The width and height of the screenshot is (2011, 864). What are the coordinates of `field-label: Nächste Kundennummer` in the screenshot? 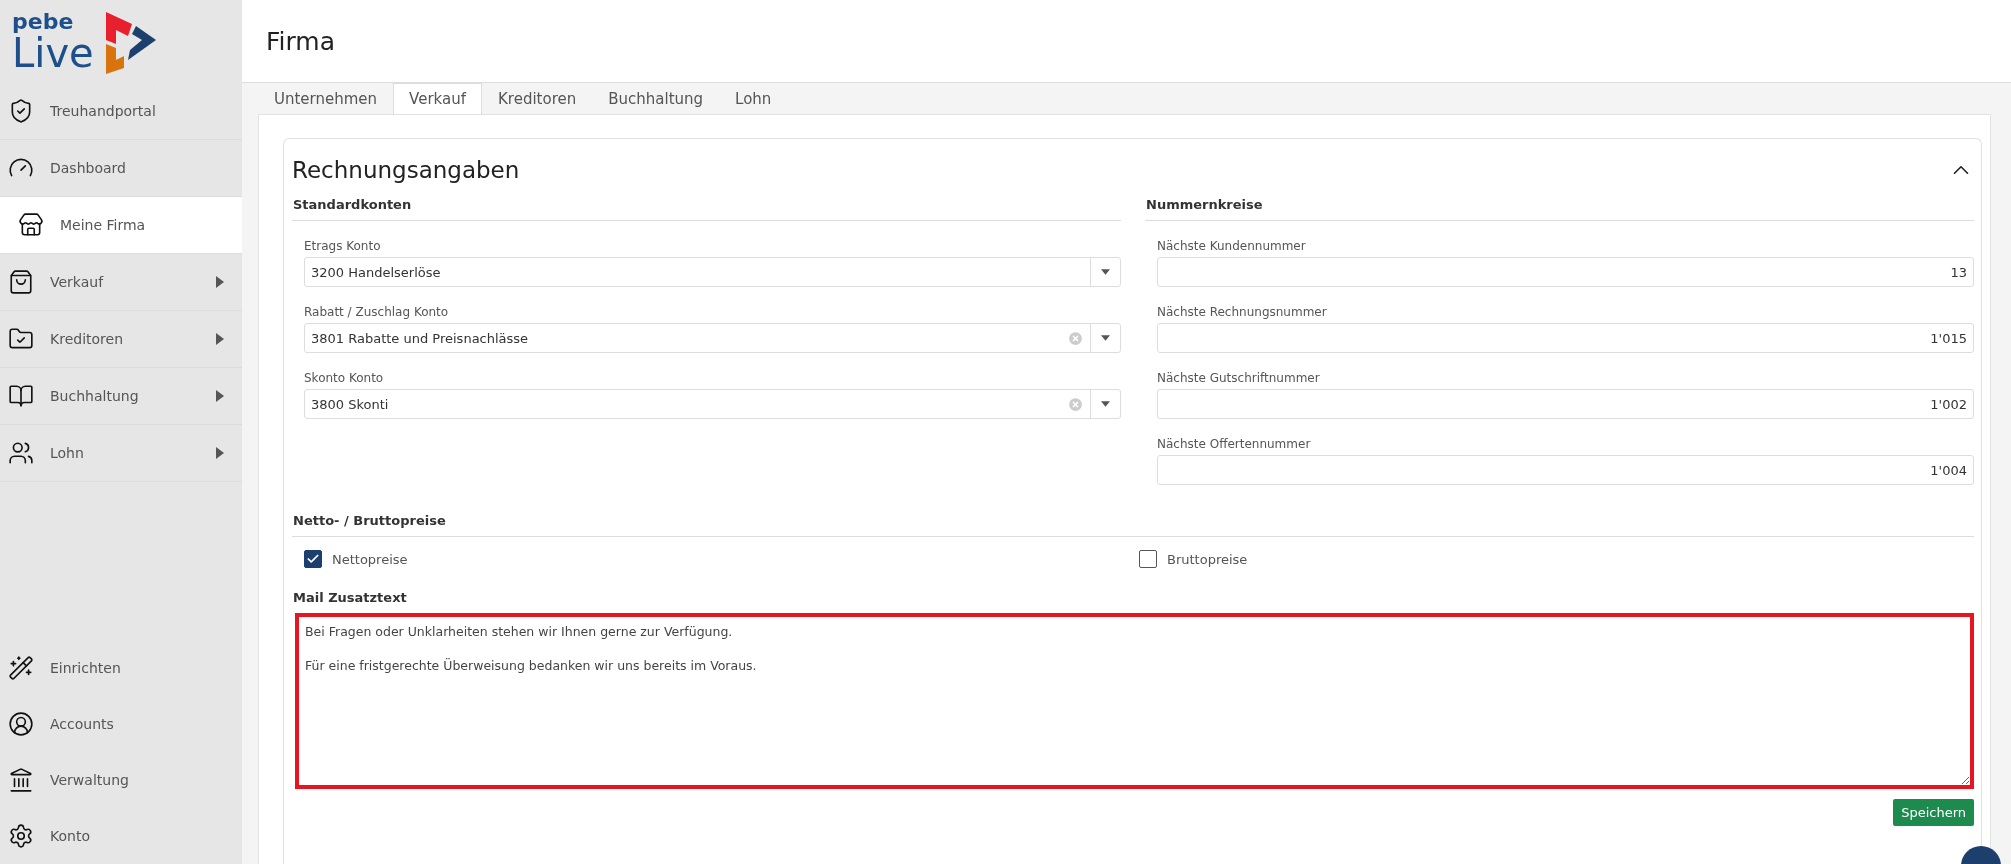 It's located at (1232, 246).